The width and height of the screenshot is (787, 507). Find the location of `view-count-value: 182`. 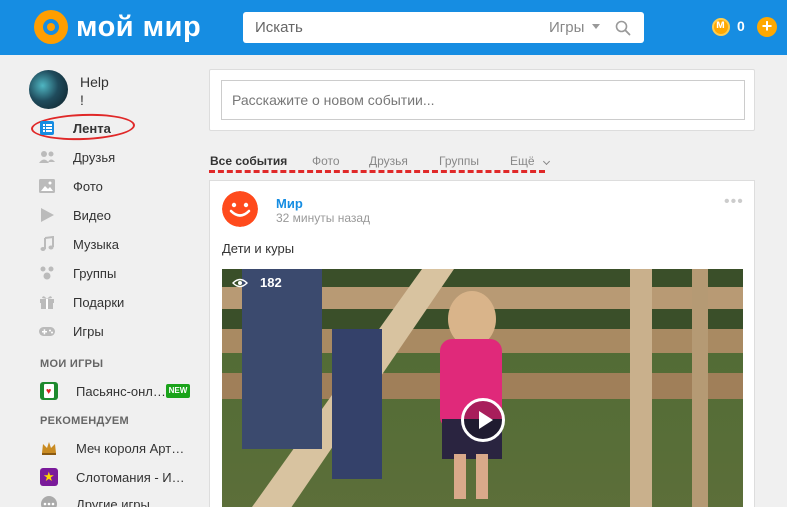

view-count-value: 182 is located at coordinates (271, 282).